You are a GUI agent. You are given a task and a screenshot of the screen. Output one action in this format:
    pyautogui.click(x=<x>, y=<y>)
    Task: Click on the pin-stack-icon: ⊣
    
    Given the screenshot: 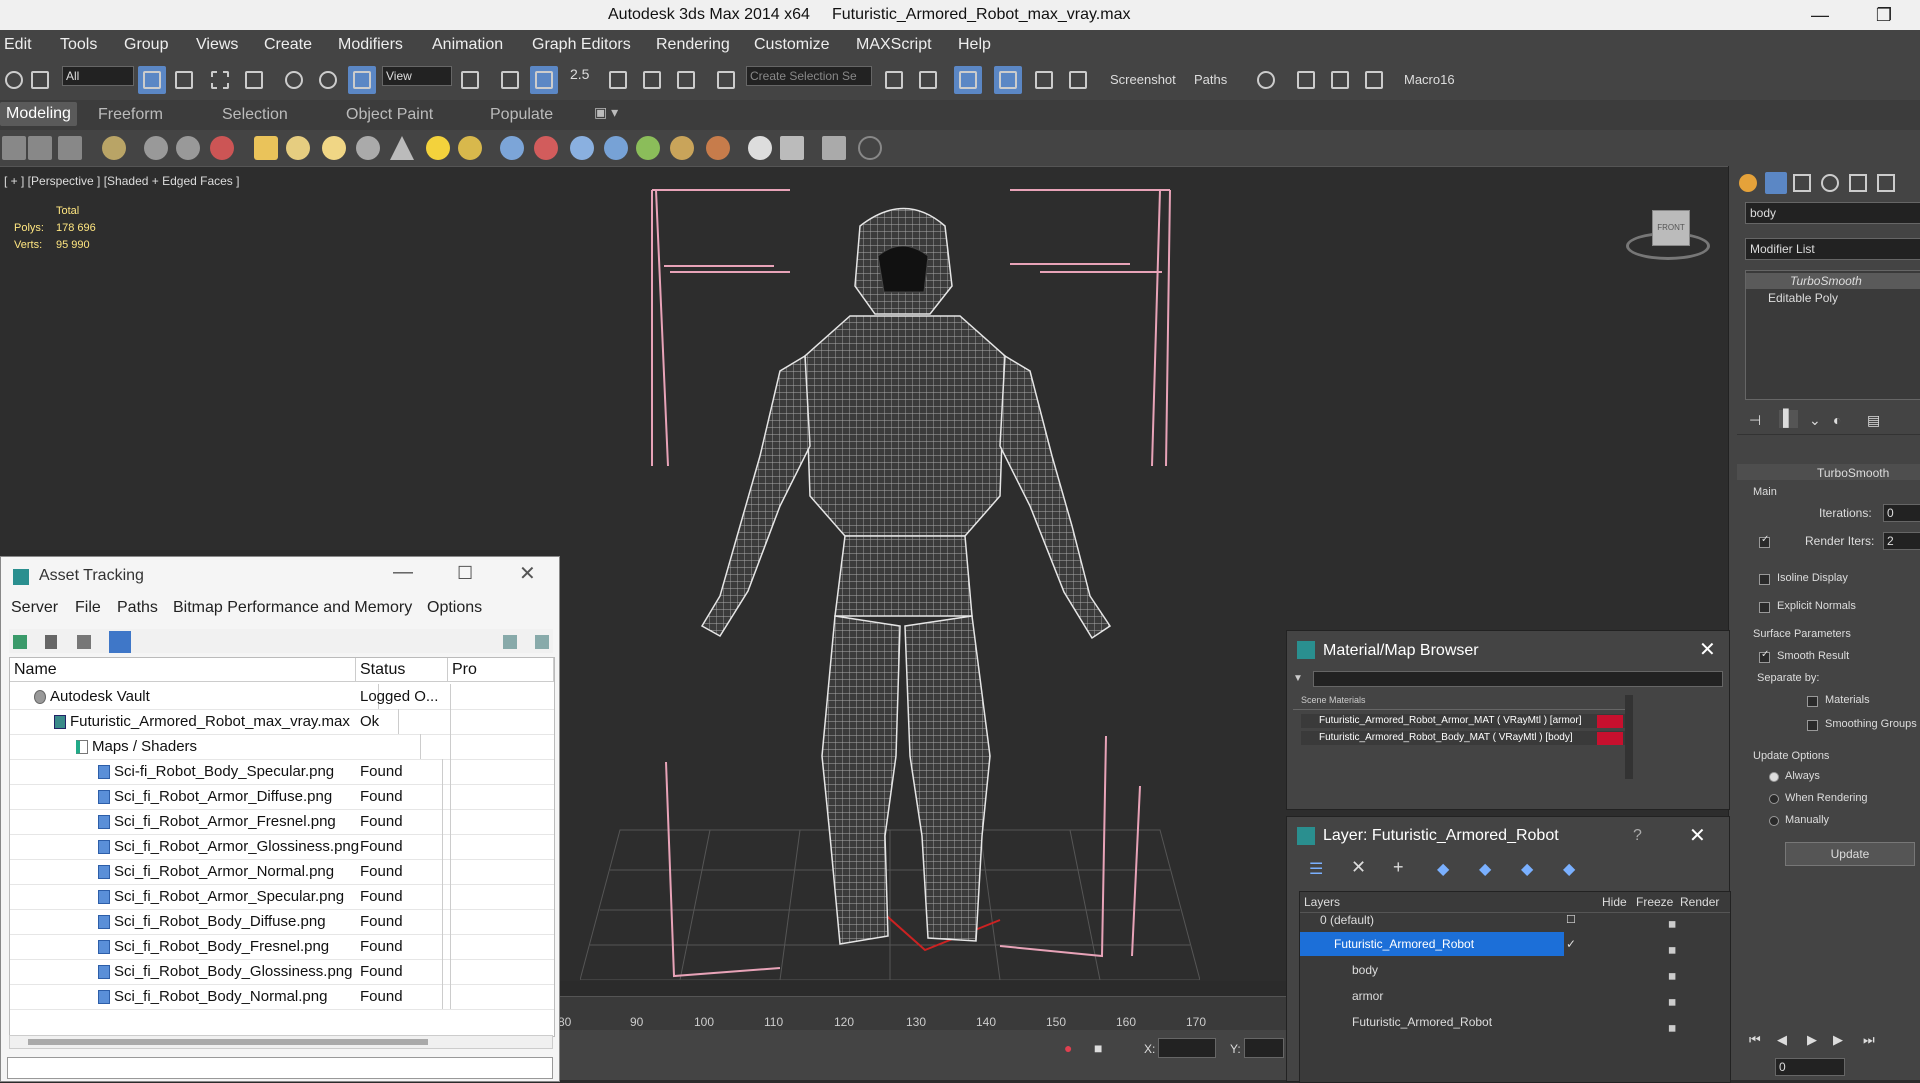 What is the action you would take?
    pyautogui.click(x=1755, y=420)
    